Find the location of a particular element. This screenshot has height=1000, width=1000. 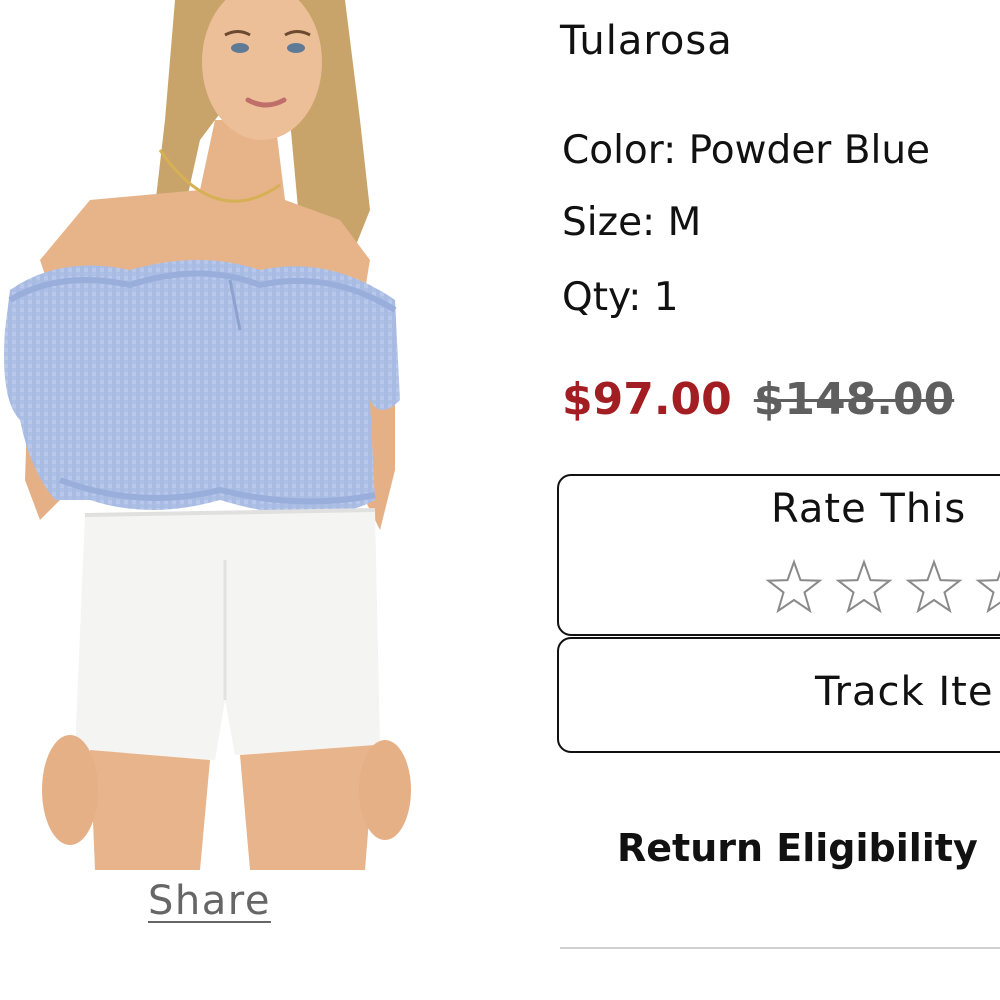

track-item-label: Track Ite is located at coordinates (904, 692).